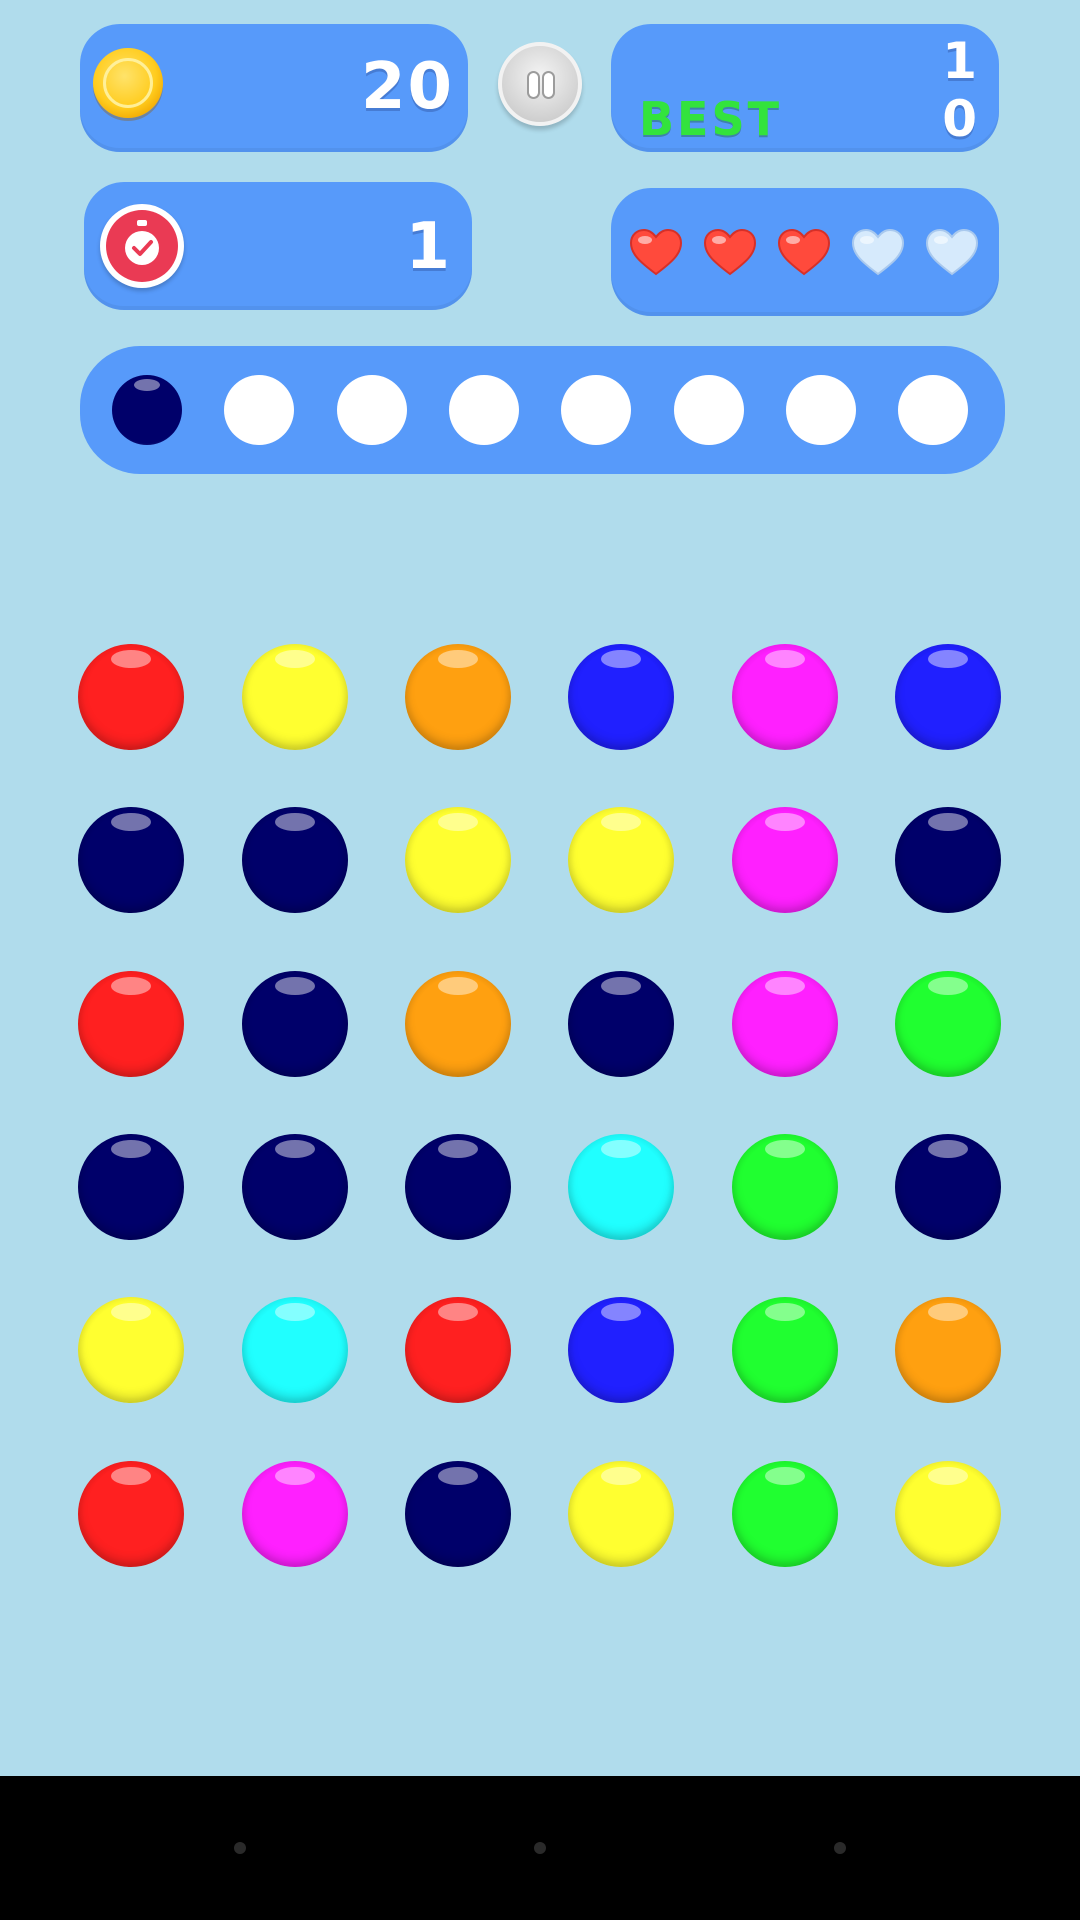 This screenshot has height=1920, width=1080. I want to click on sequence-ball-navy, so click(147, 410).